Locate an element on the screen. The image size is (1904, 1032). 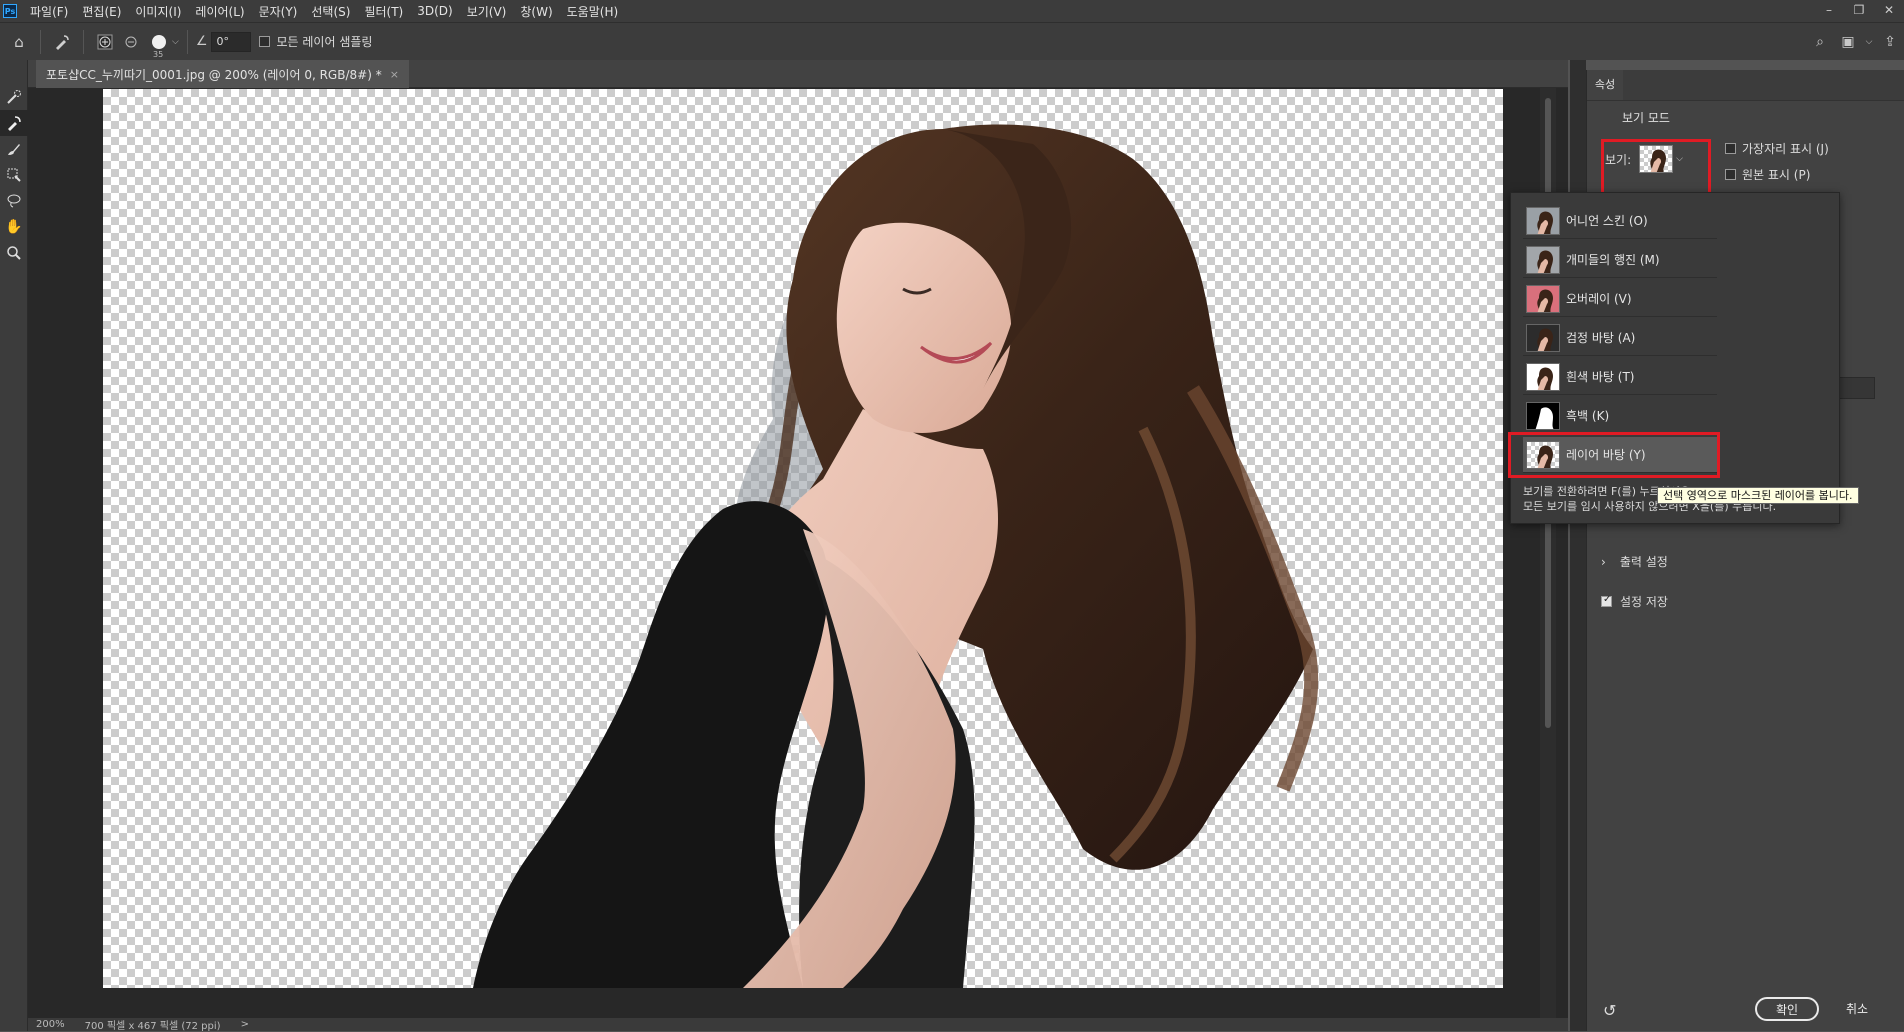
status-bar: 200% 700 픽셀 x 467 픽셀 (72 ppi) > is located at coordinates (798, 1025).